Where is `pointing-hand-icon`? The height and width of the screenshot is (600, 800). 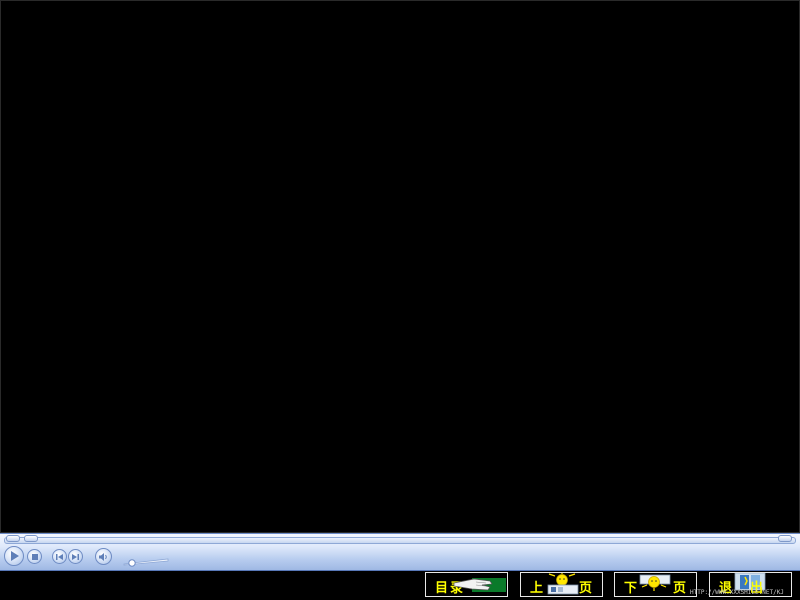 pointing-hand-icon is located at coordinates (479, 586).